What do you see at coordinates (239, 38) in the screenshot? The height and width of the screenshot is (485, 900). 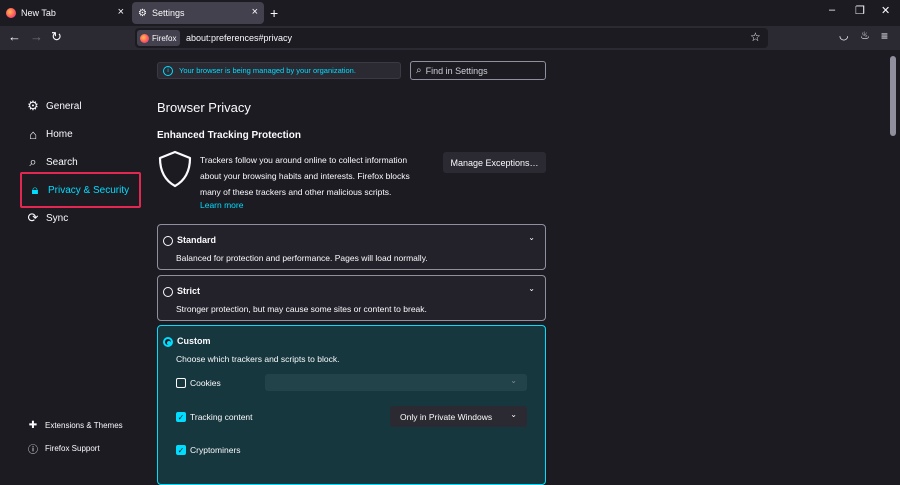 I see `url-text: about:preferences#privacy` at bounding box center [239, 38].